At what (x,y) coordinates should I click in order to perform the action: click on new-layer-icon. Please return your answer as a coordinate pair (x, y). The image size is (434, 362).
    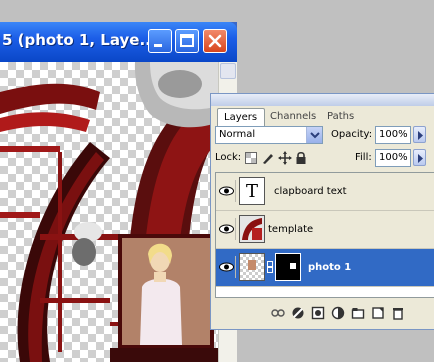
    Looking at the image, I should click on (378, 313).